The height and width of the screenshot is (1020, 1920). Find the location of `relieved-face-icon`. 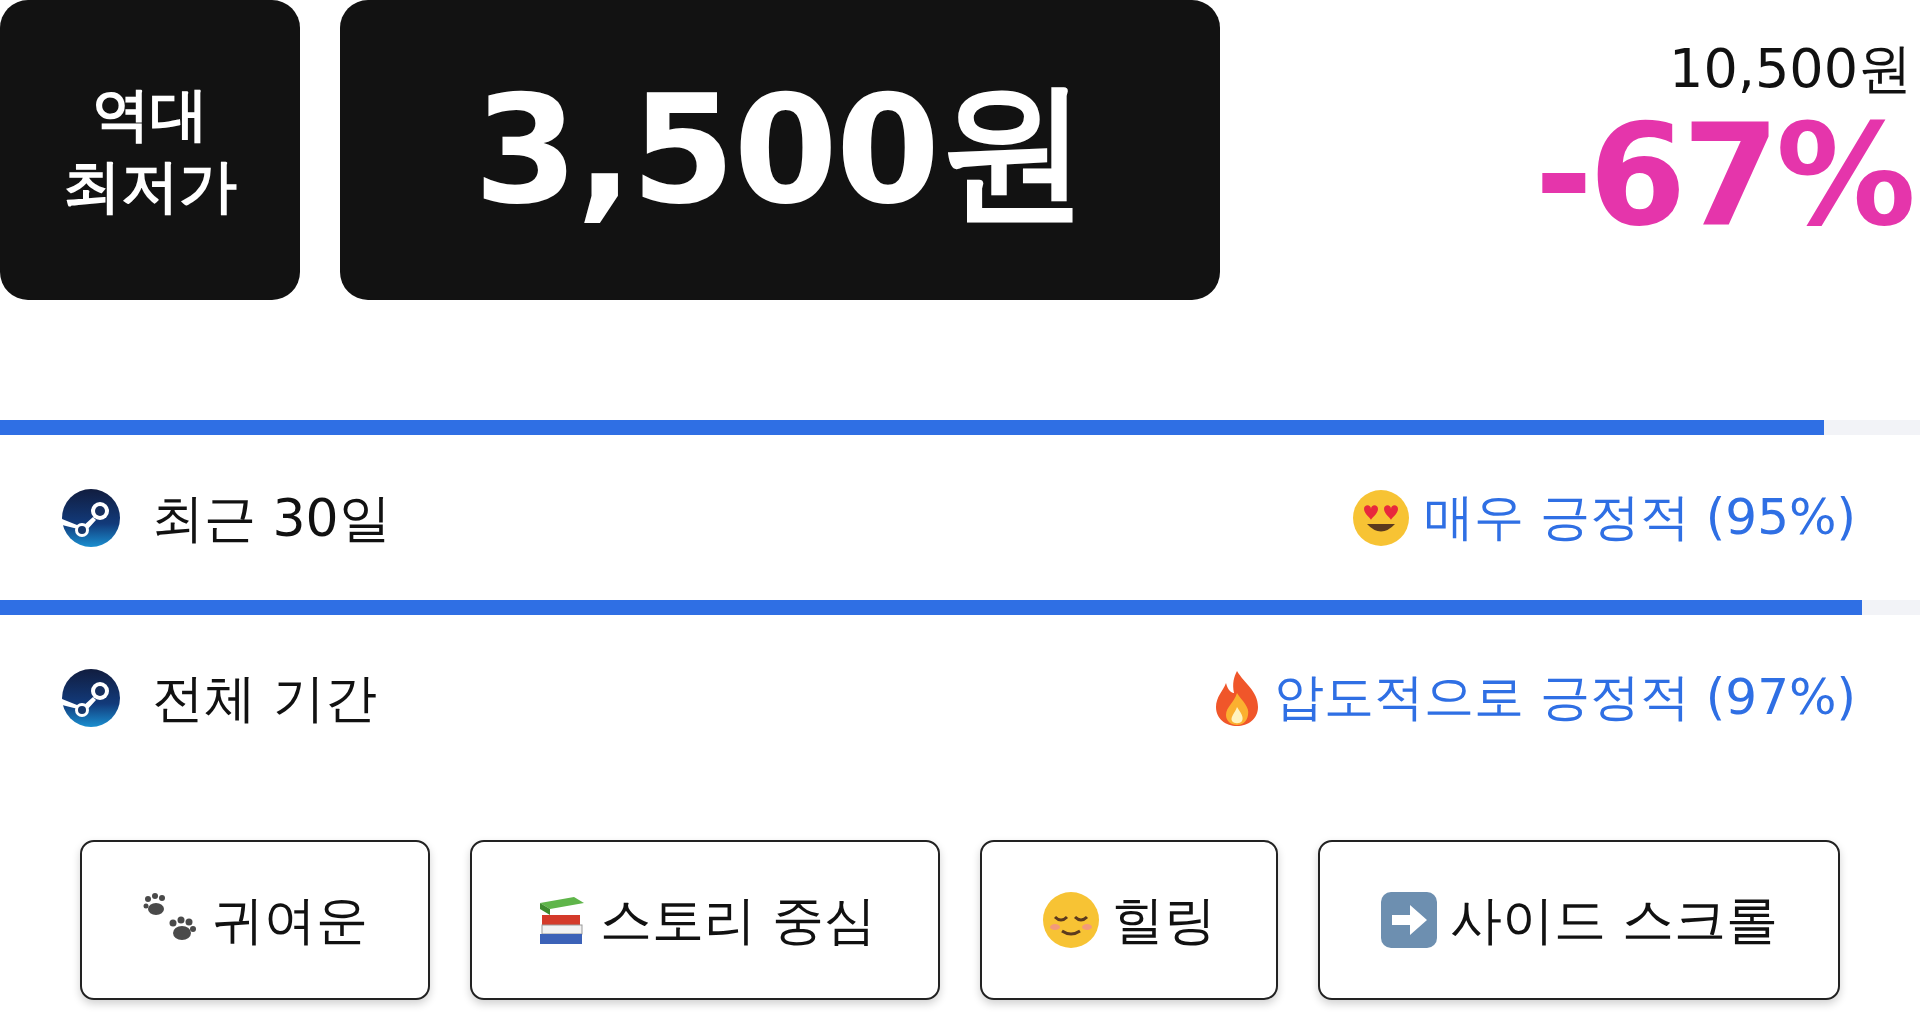

relieved-face-icon is located at coordinates (1071, 920).